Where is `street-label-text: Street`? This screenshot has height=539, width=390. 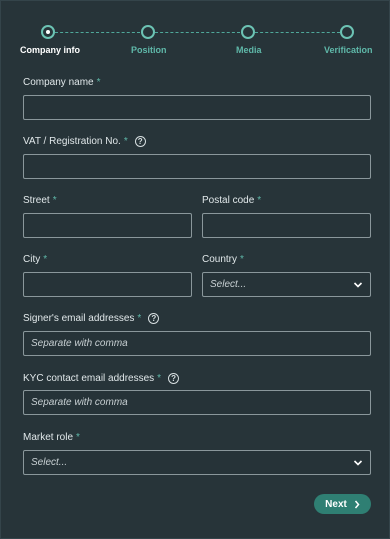 street-label-text: Street is located at coordinates (36, 200).